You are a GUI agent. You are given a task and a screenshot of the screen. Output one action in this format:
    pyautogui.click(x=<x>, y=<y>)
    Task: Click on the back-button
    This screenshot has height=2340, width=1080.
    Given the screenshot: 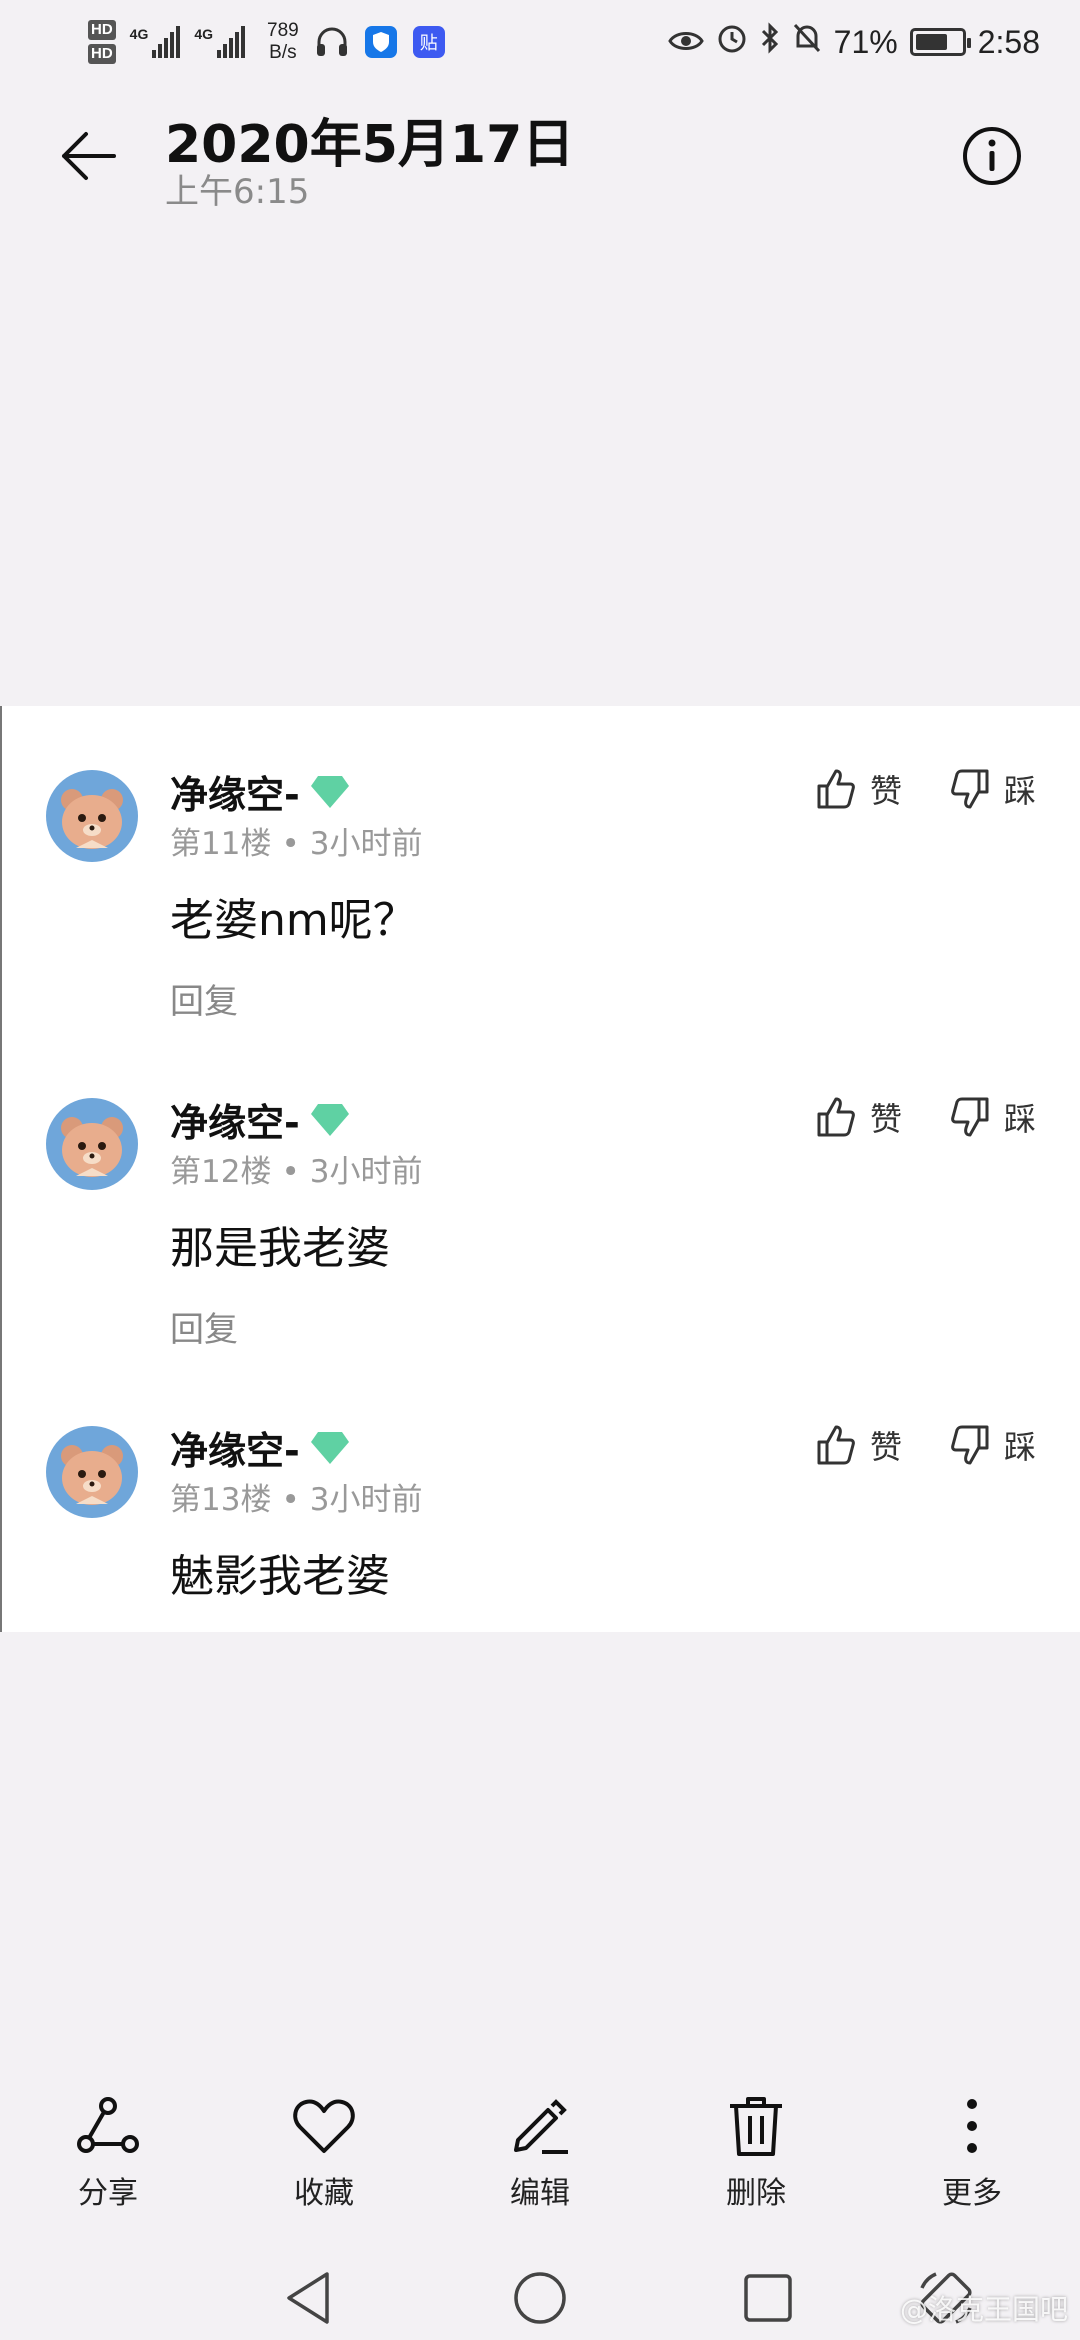 What is the action you would take?
    pyautogui.click(x=88, y=156)
    